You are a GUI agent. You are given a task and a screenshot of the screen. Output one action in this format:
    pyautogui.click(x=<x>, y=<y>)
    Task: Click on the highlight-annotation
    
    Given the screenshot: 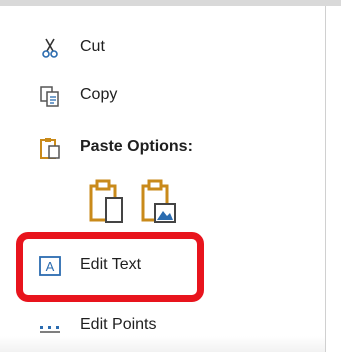 What is the action you would take?
    pyautogui.click(x=110, y=267)
    